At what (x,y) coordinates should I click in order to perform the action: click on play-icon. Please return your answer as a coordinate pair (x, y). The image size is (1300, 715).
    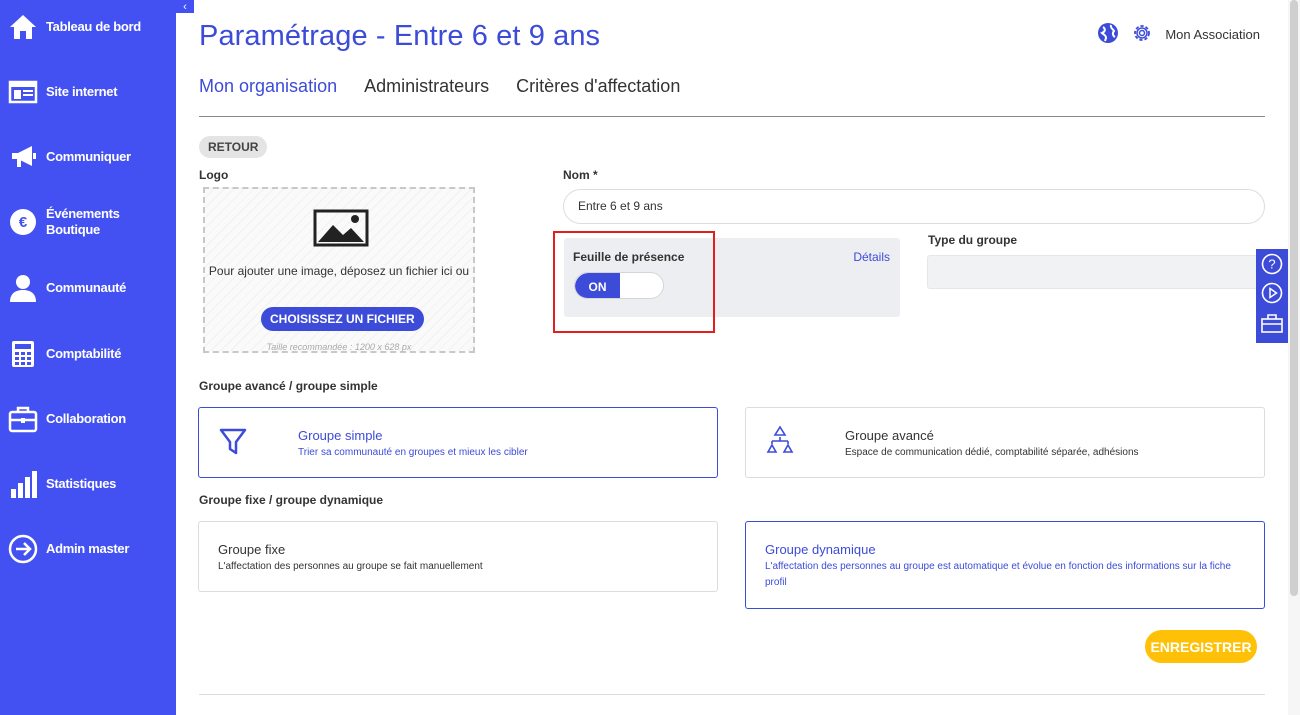
    Looking at the image, I should click on (1272, 295).